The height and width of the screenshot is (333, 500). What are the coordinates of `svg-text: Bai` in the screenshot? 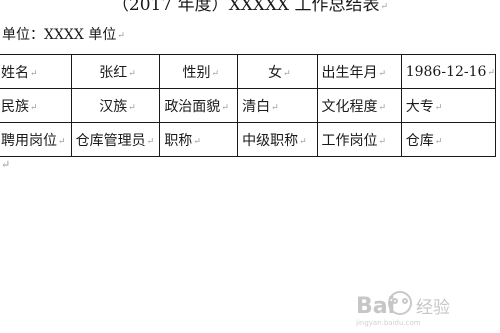 It's located at (375, 306).